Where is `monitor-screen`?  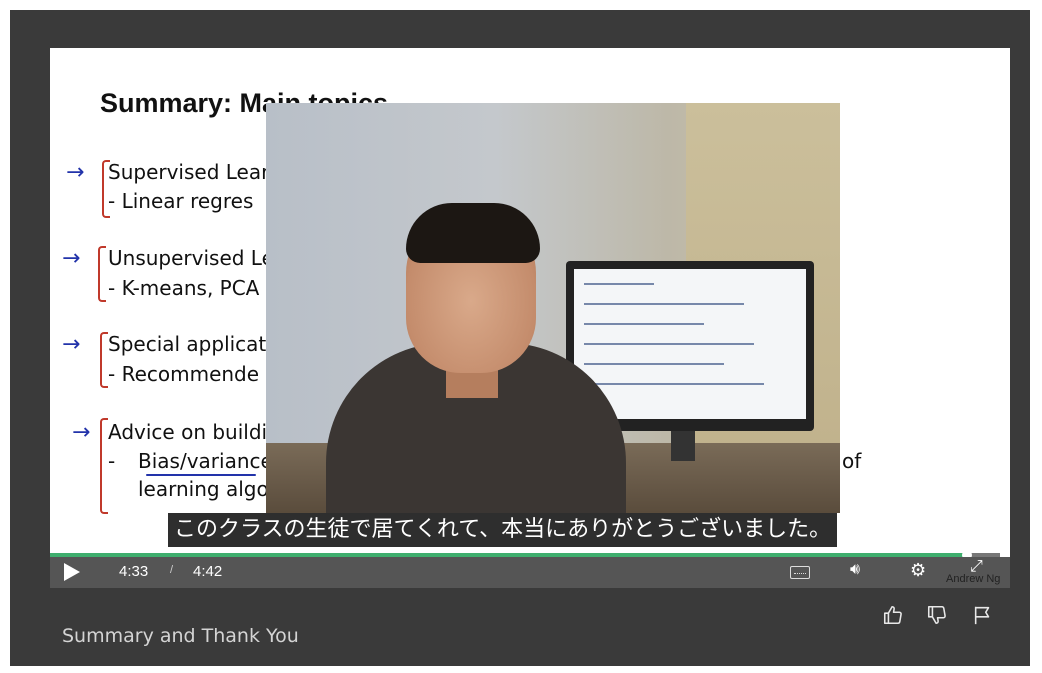
monitor-screen is located at coordinates (690, 344).